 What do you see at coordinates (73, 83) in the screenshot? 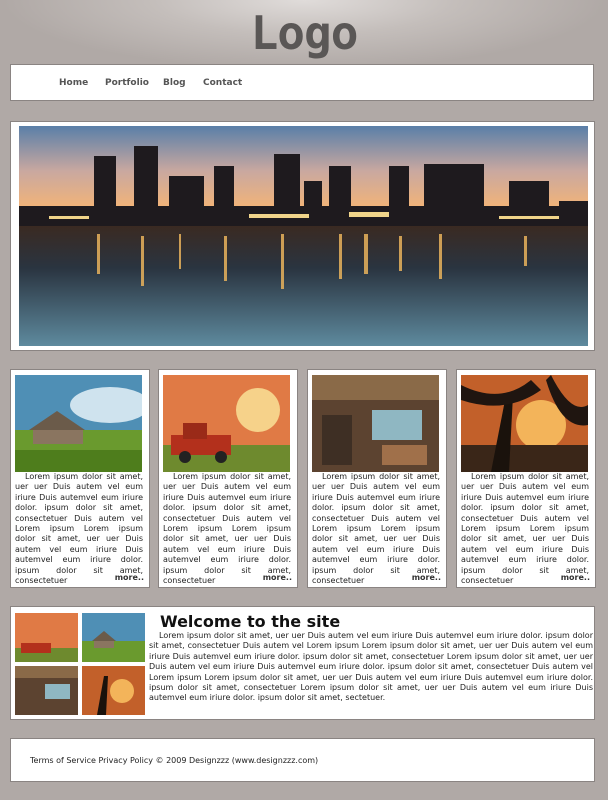
I see `nav-item-home: Home` at bounding box center [73, 83].